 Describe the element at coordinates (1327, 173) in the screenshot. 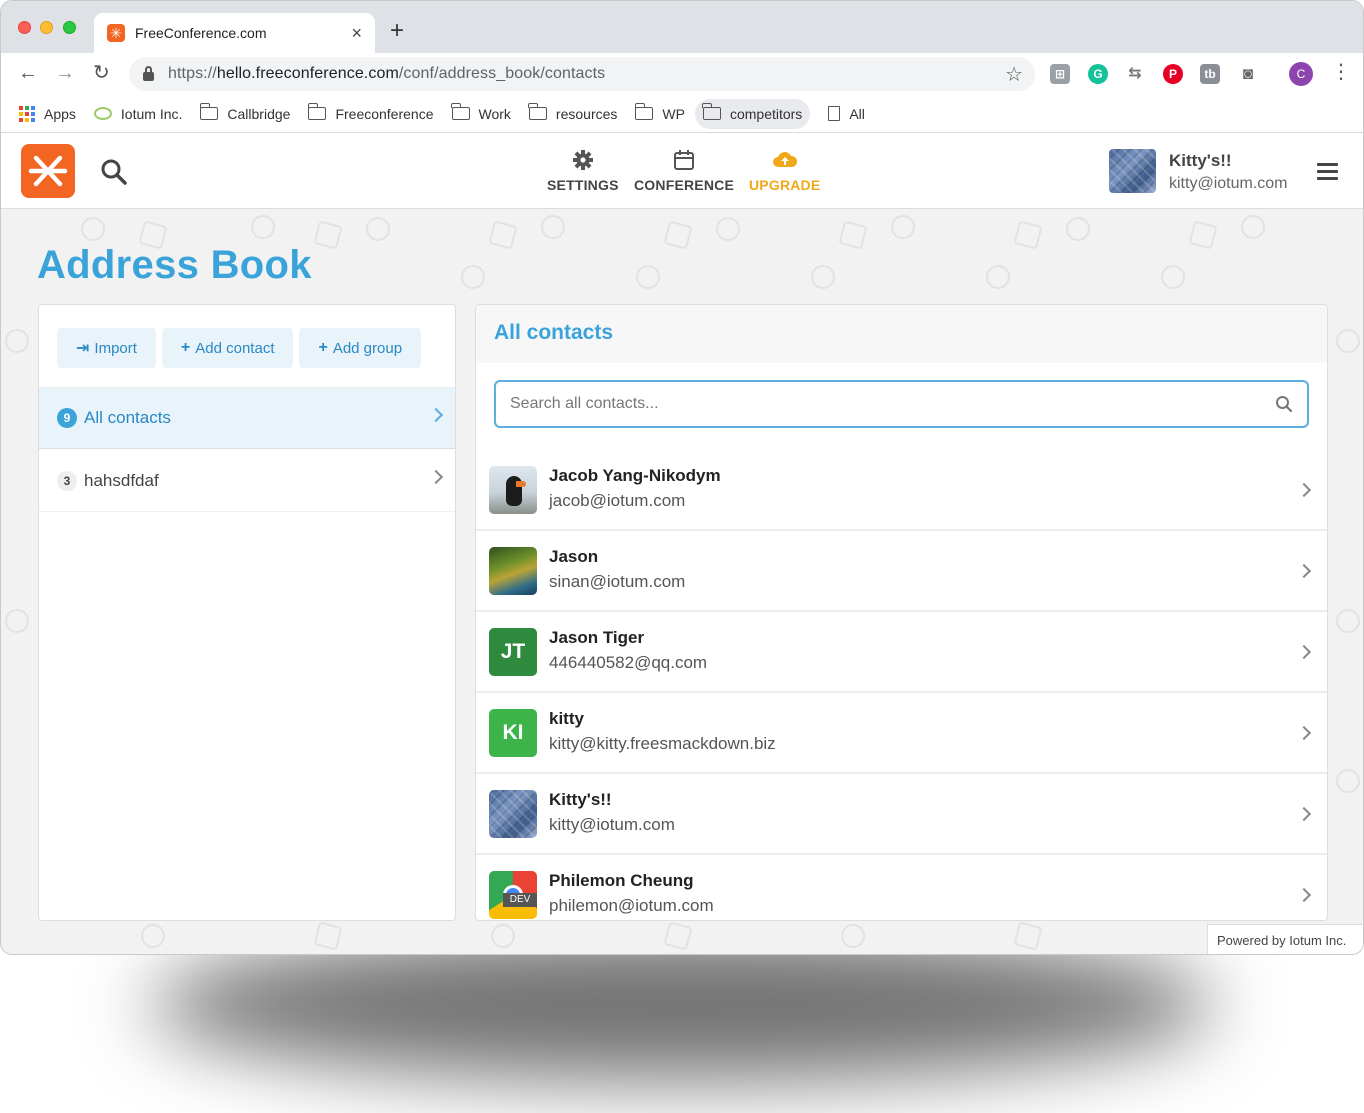

I see `hamburger-menu-icon` at that location.